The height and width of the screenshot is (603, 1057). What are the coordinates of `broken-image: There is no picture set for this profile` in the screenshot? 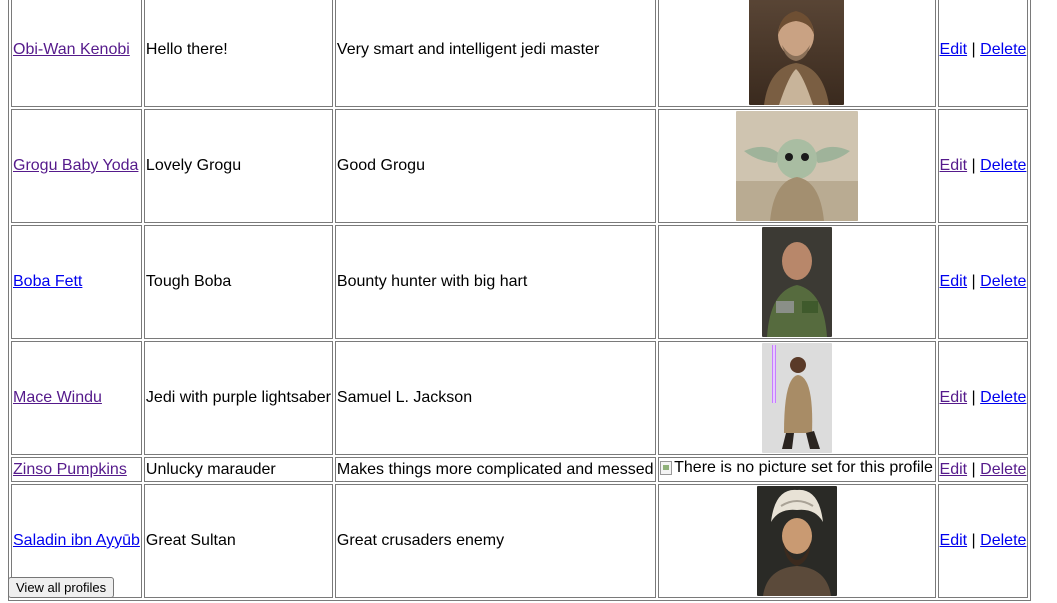 It's located at (796, 468).